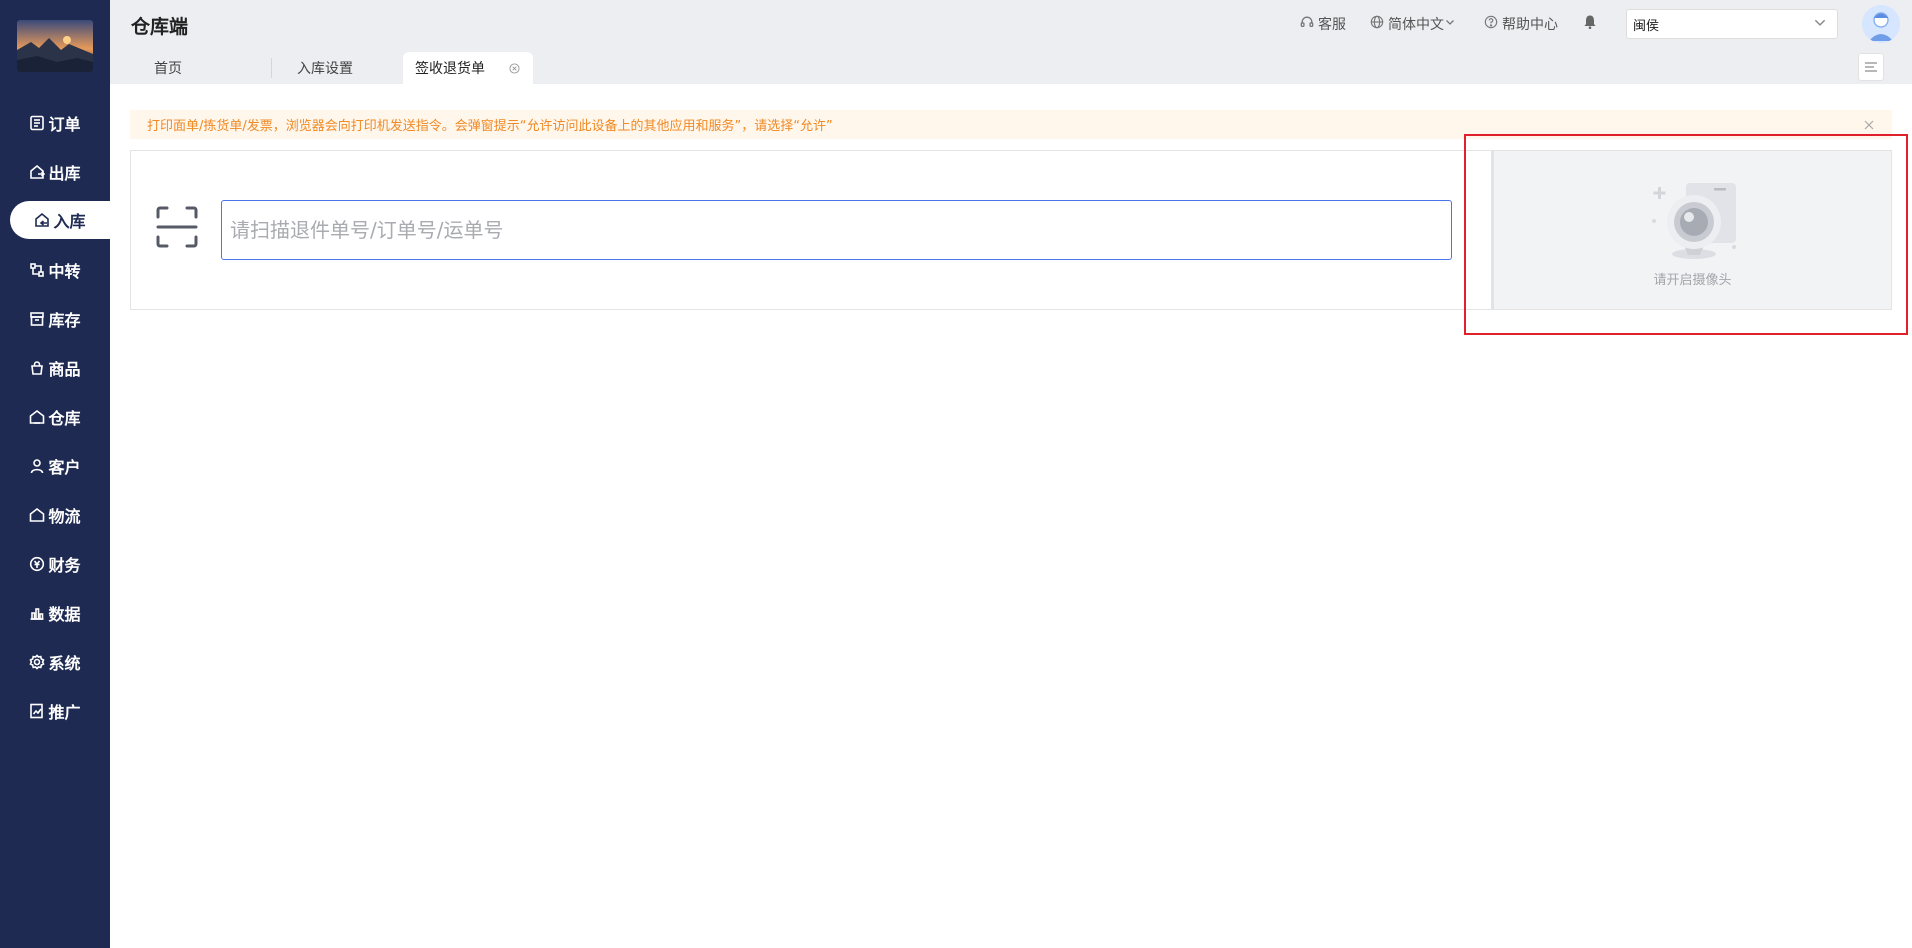  What do you see at coordinates (64, 418) in the screenshot?
I see `sidebar-item-label: 仓库` at bounding box center [64, 418].